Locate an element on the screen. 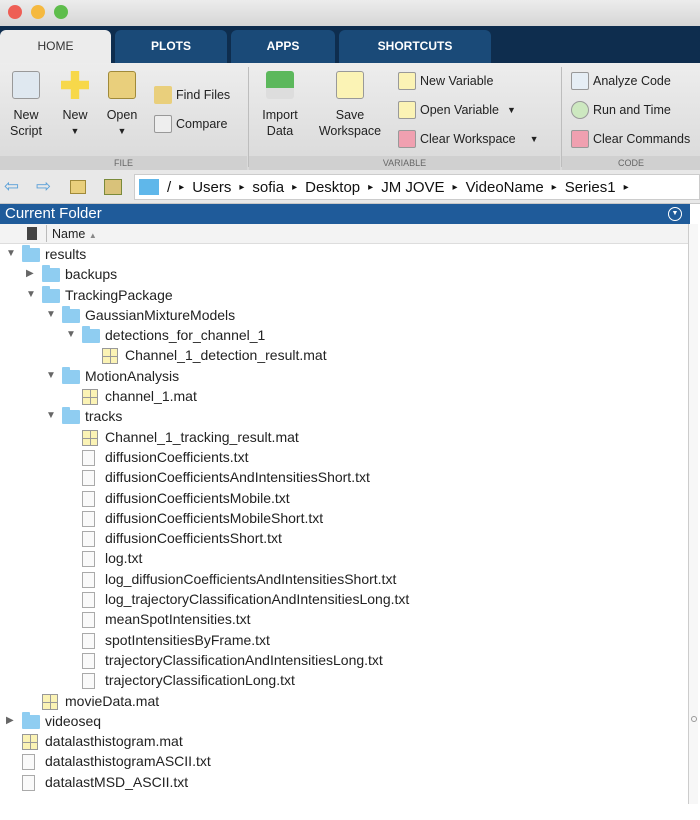 The height and width of the screenshot is (820, 700). item-name: datalastMSD_ASCII.txt is located at coordinates (117, 781).